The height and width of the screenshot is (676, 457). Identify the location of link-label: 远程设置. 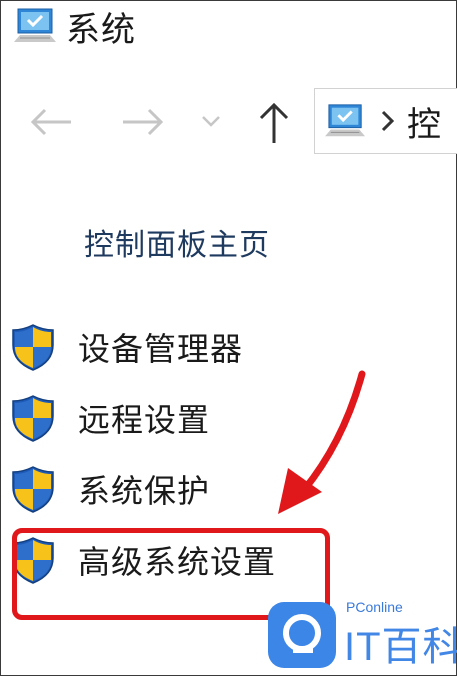
(144, 420).